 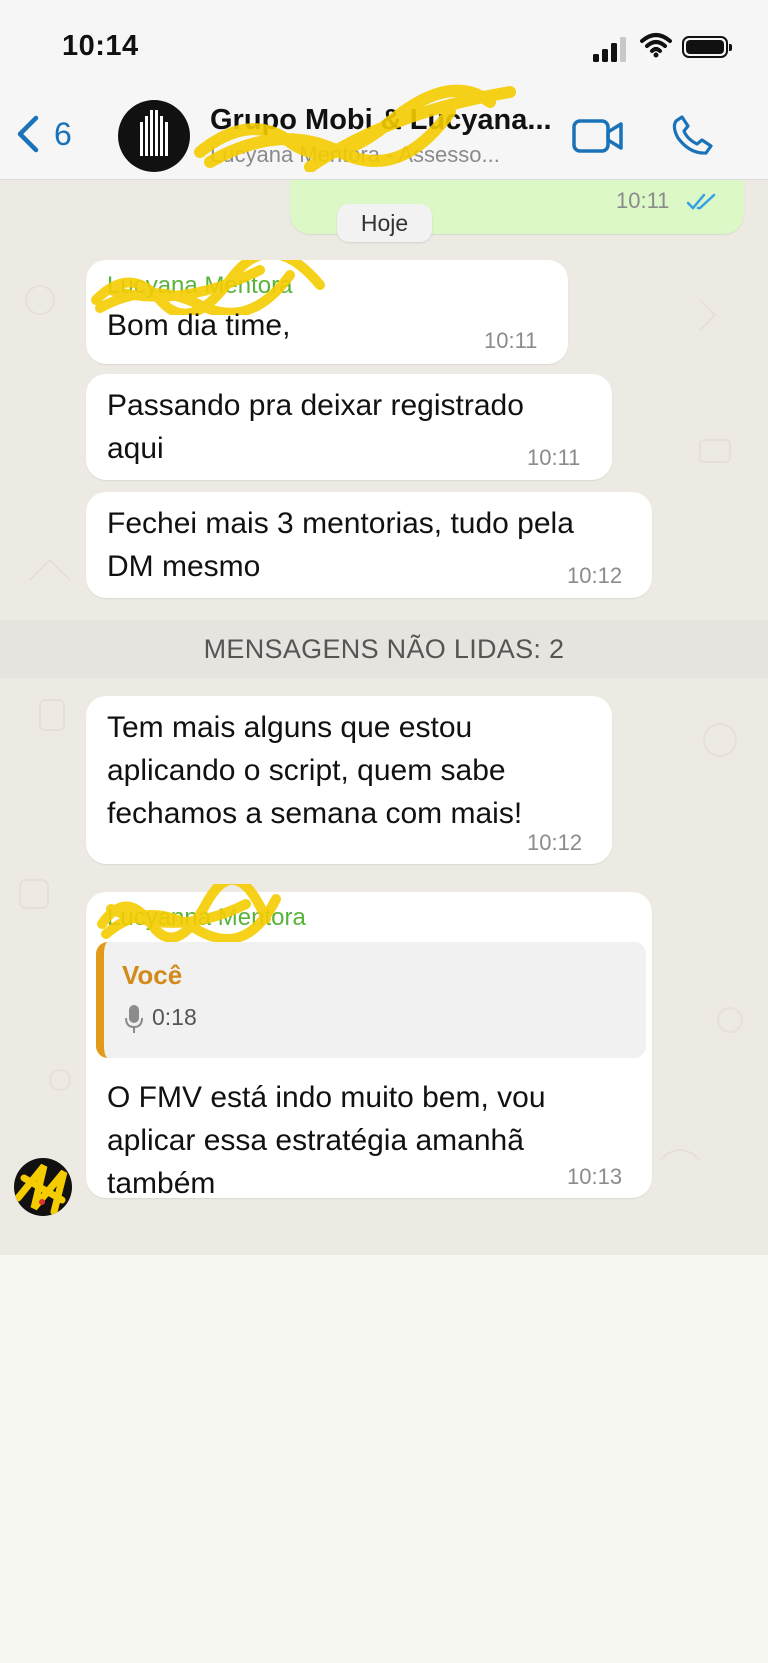 I want to click on incoming-message-bubble: Lucyana Mentora Bom dia time, 10:11, so click(x=327, y=312).